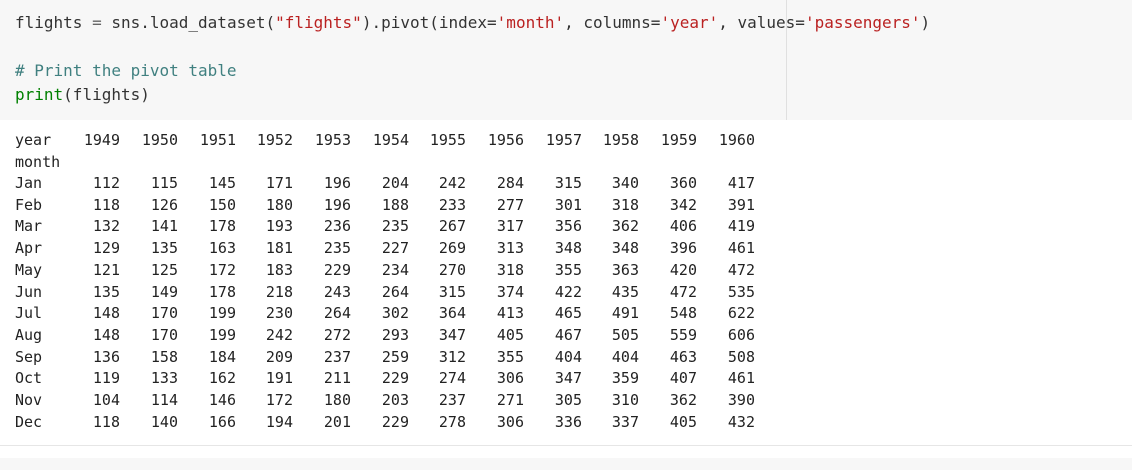  Describe the element at coordinates (164, 421) in the screenshot. I see `passenger-count: 140` at that location.